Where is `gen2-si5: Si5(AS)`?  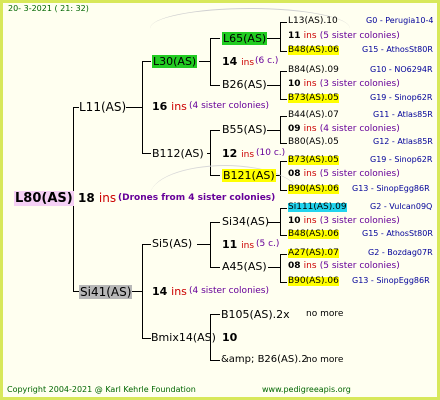 gen2-si5: Si5(AS) is located at coordinates (172, 243).